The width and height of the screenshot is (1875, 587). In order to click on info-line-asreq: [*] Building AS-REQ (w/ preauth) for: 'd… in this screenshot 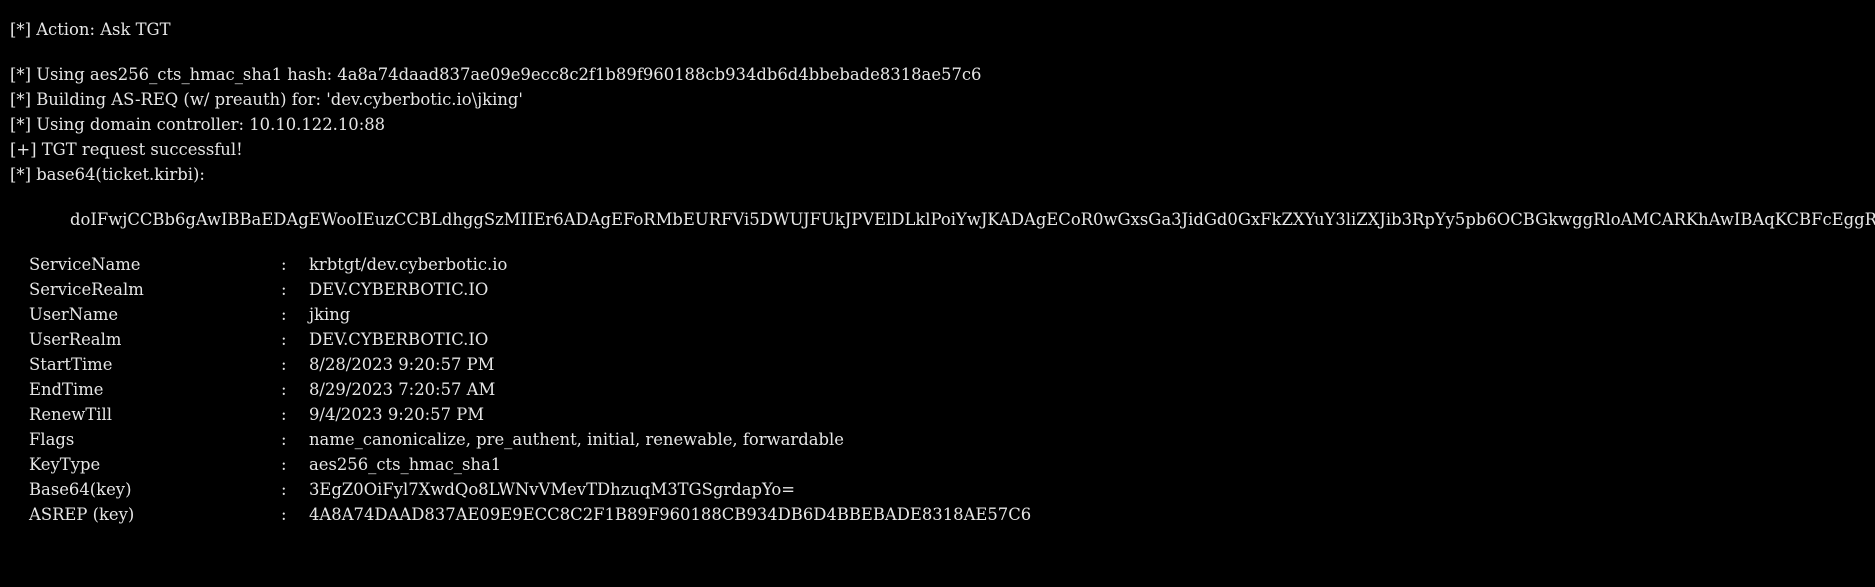, I will do `click(266, 99)`.